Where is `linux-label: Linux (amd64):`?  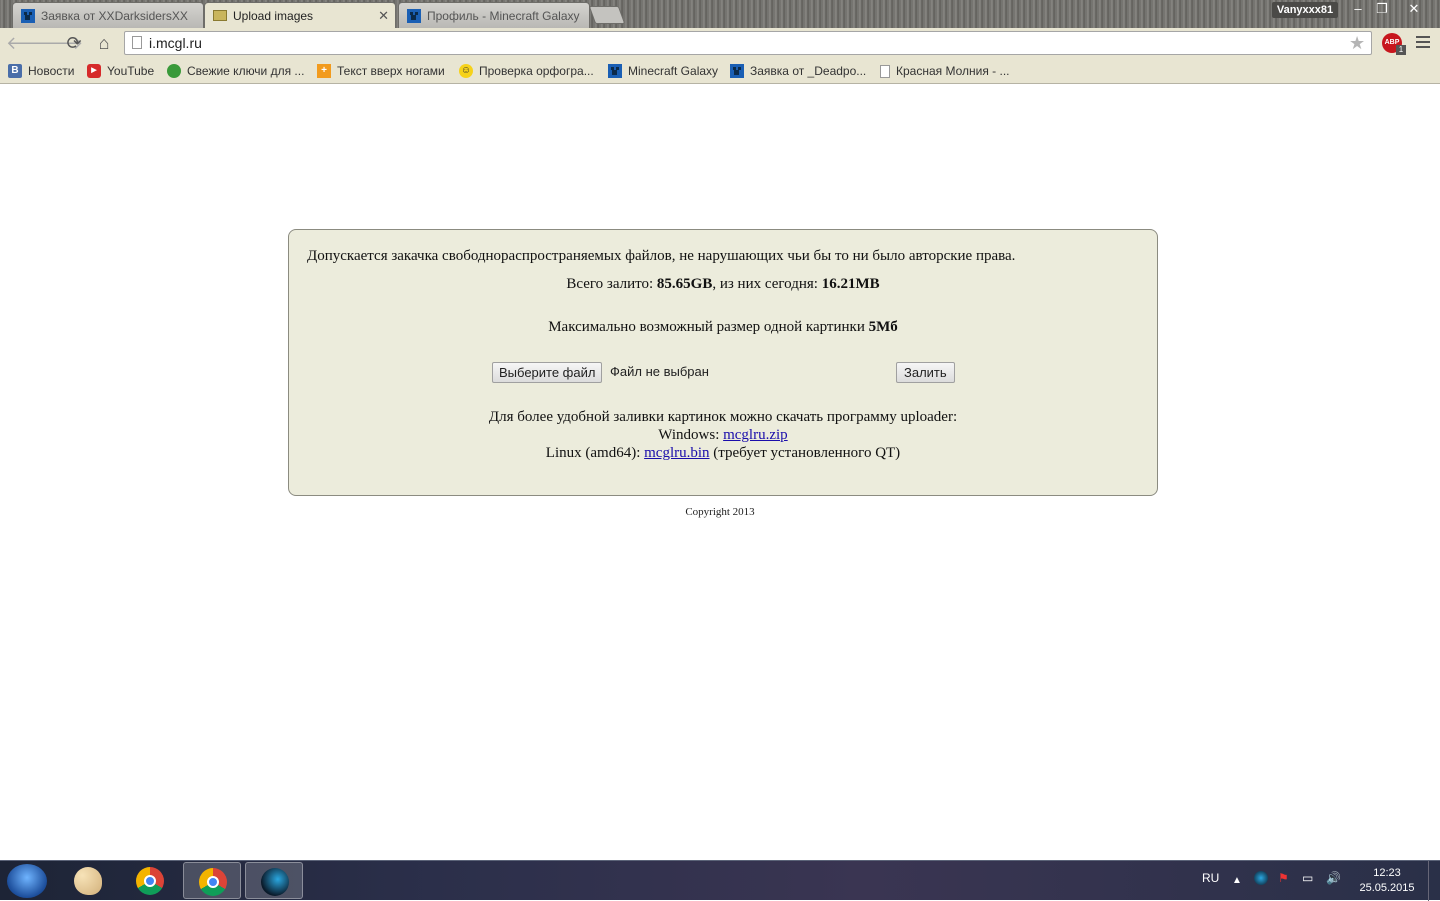 linux-label: Linux (amd64): is located at coordinates (595, 453).